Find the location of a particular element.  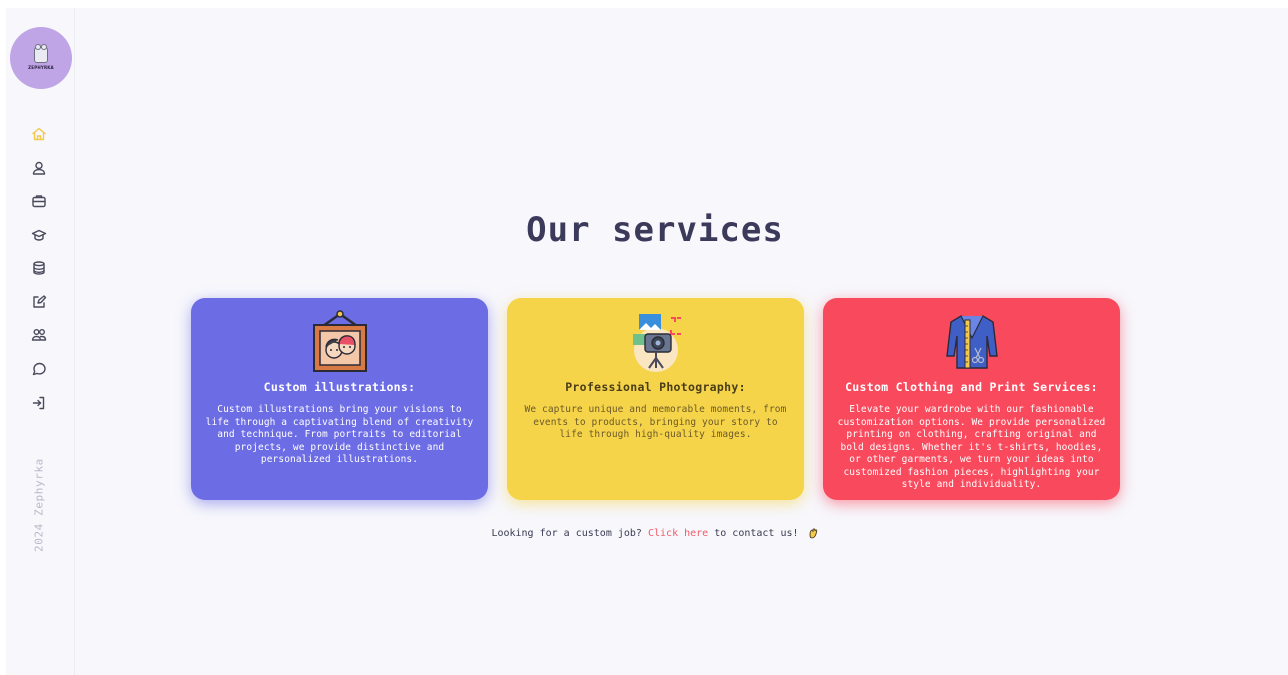

sidebar: ZEPHYRKA 2024 Zephyrka is located at coordinates (40, 341).